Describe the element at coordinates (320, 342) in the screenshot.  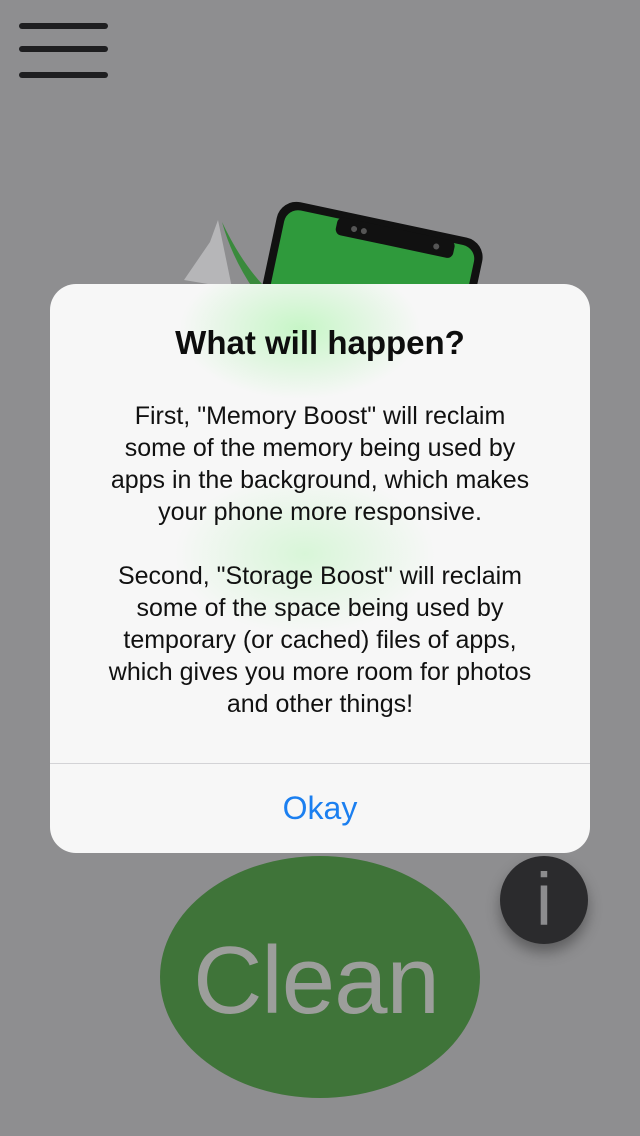
I see `alert-title: What will happen?` at that location.